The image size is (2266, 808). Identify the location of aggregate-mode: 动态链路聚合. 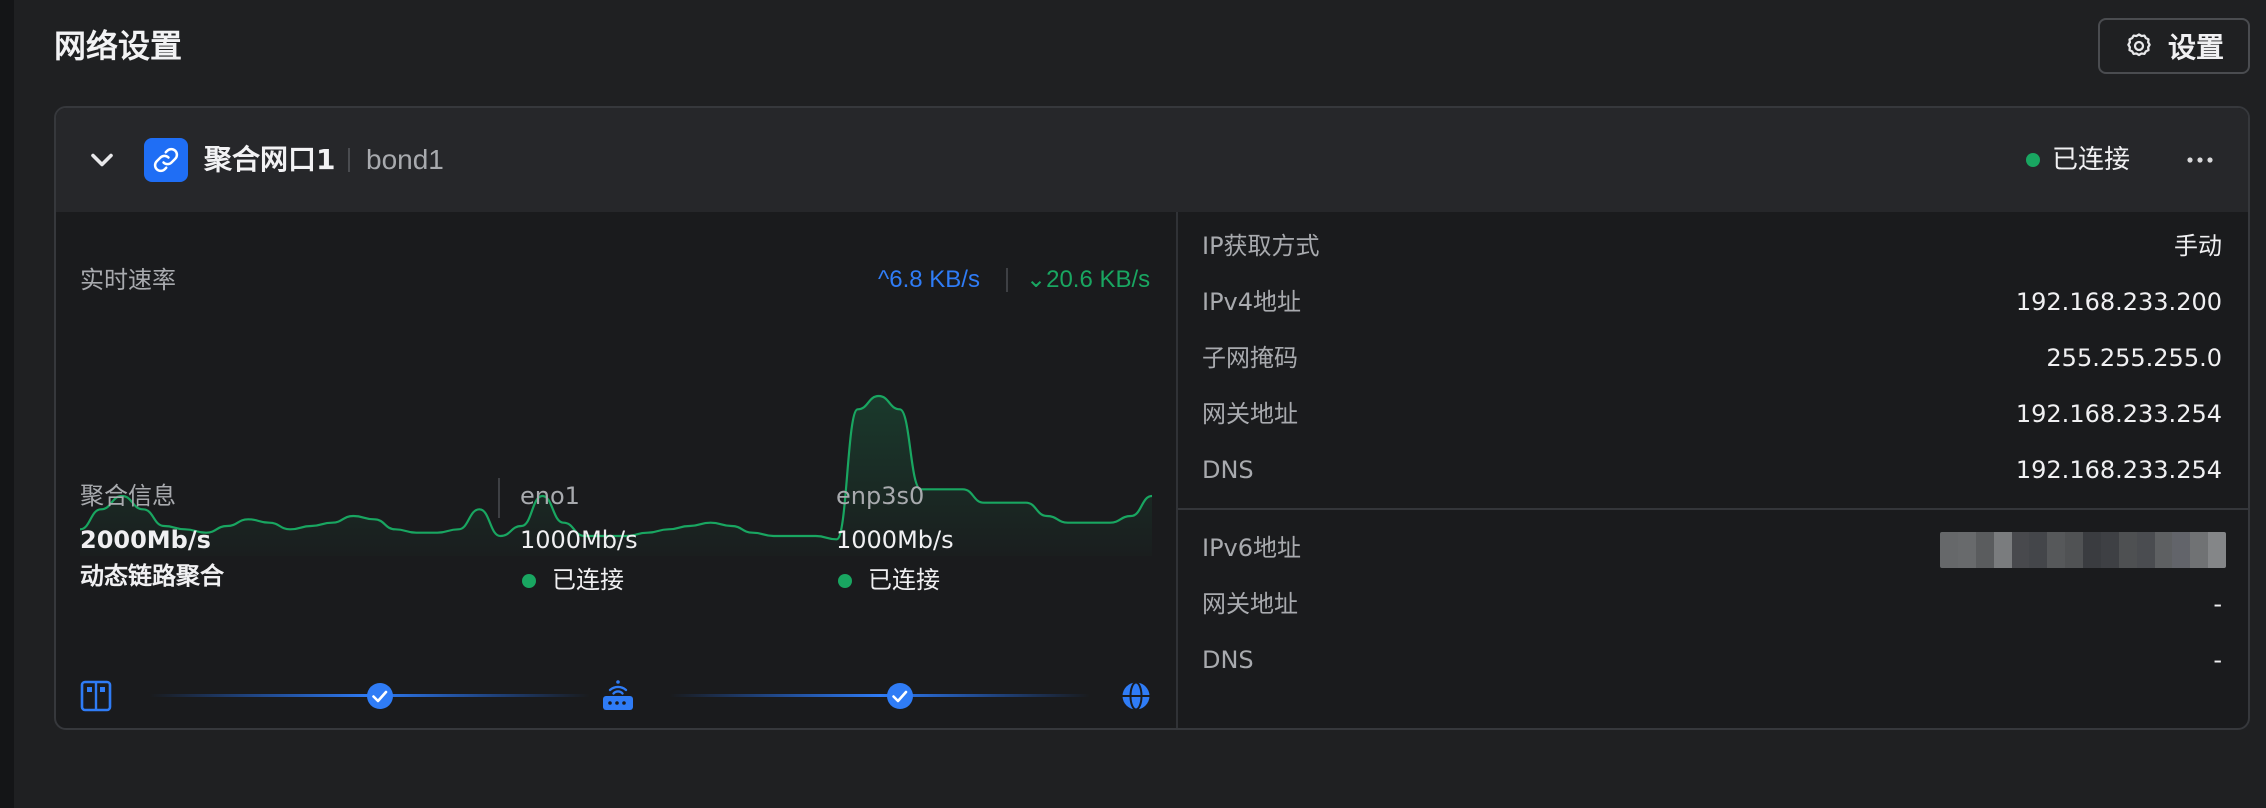
(152, 576).